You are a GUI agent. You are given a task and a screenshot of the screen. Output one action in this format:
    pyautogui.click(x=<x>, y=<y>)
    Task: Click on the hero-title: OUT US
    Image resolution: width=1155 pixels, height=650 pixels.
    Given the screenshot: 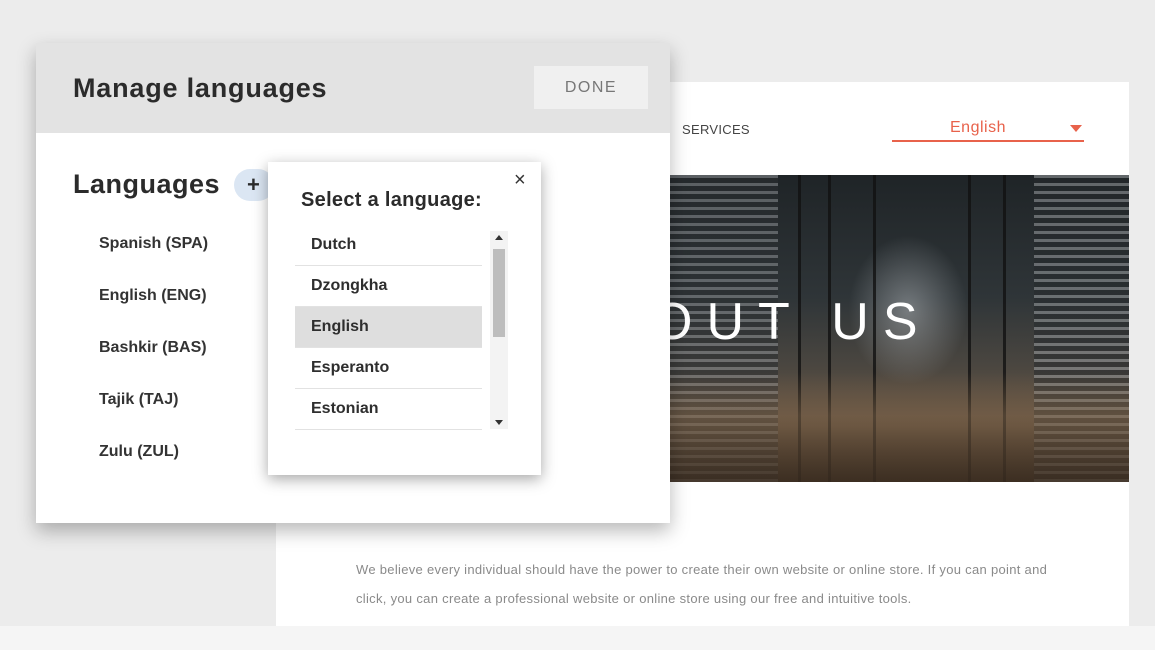 What is the action you would take?
    pyautogui.click(x=800, y=322)
    